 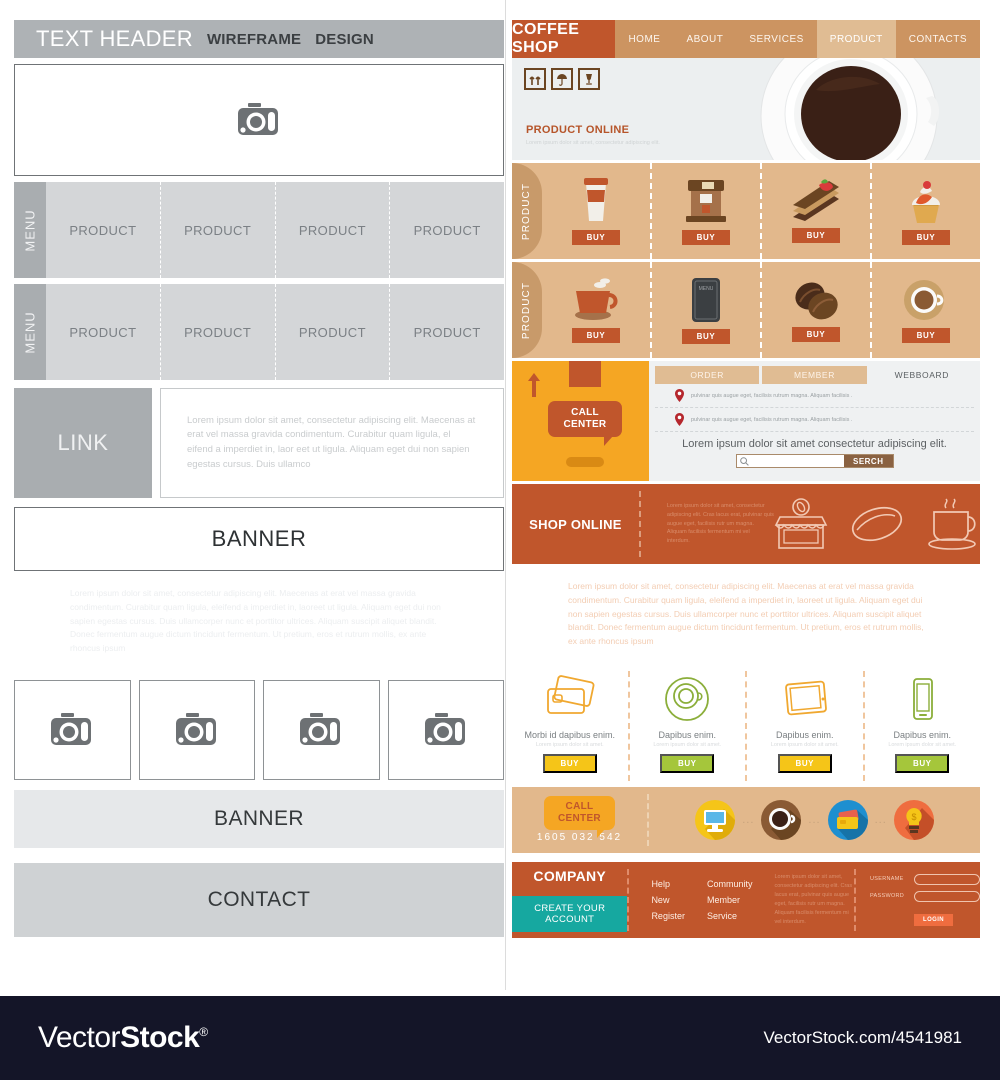 I want to click on this-side-up-icon, so click(x=535, y=79).